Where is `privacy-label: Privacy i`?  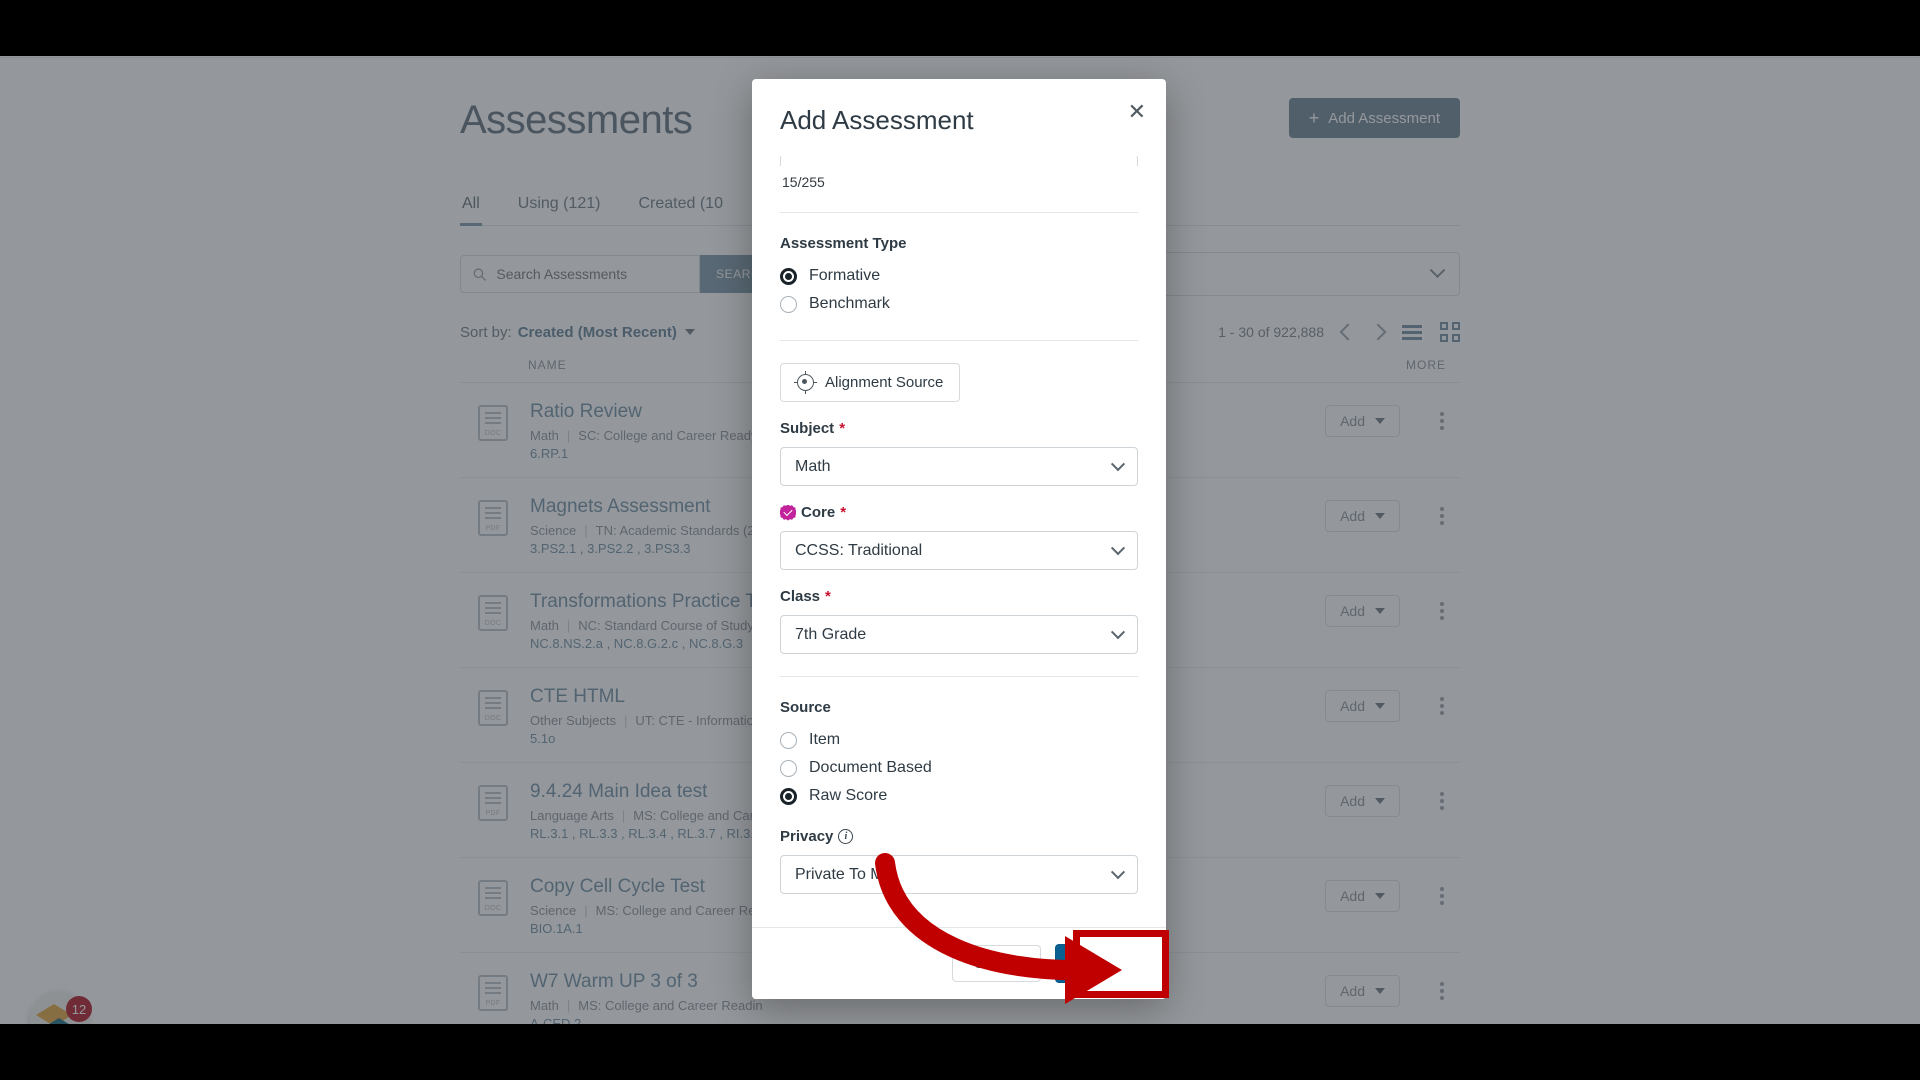 privacy-label: Privacy i is located at coordinates (959, 836).